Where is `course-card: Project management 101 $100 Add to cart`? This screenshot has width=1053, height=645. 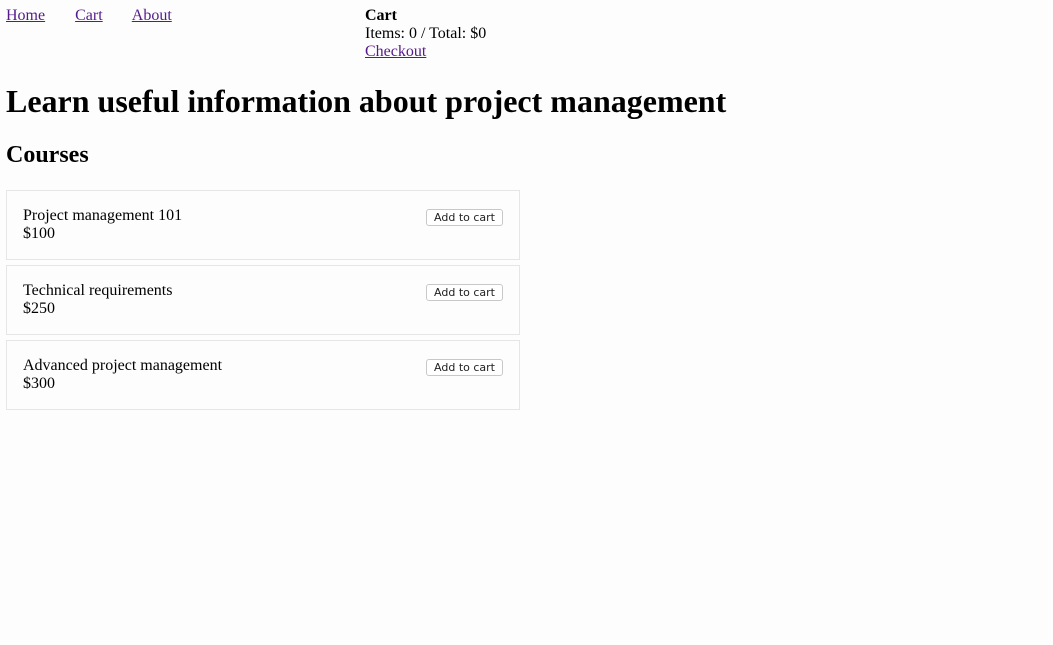 course-card: Project management 101 $100 Add to cart is located at coordinates (263, 225).